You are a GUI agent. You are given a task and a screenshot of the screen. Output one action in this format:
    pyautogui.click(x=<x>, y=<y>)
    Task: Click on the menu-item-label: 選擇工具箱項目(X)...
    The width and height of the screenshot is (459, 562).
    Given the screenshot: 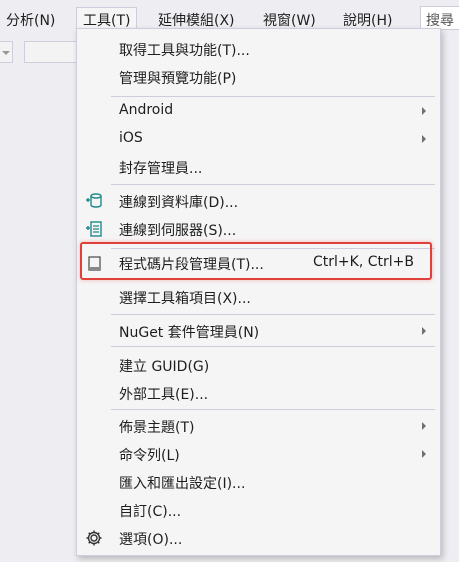 What is the action you would take?
    pyautogui.click(x=185, y=299)
    